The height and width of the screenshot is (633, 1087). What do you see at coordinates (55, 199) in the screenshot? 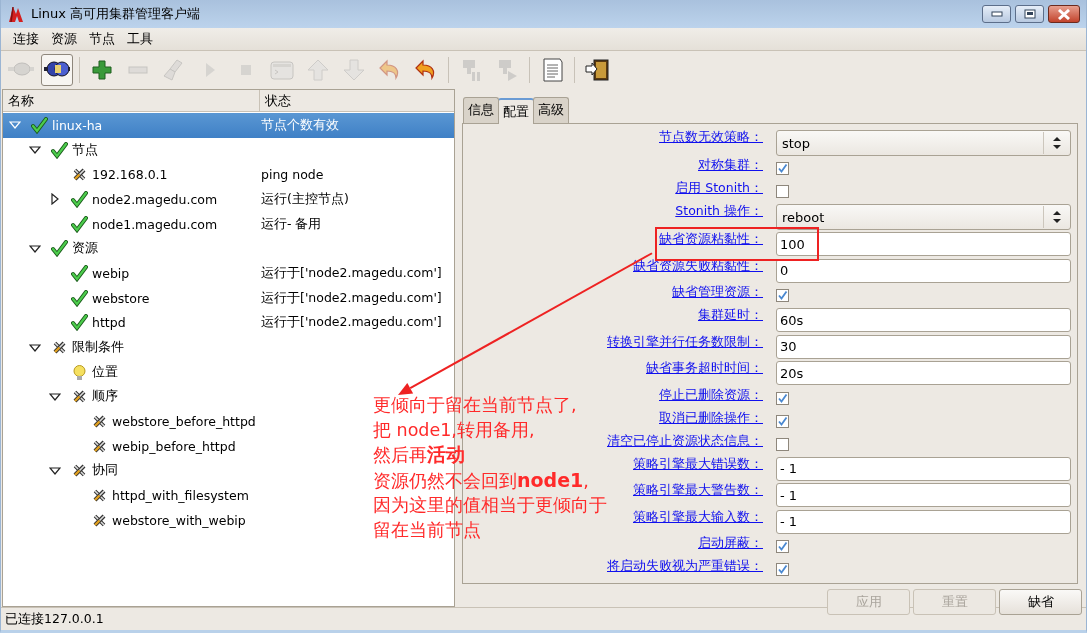
I see `expand-arrow-icon` at bounding box center [55, 199].